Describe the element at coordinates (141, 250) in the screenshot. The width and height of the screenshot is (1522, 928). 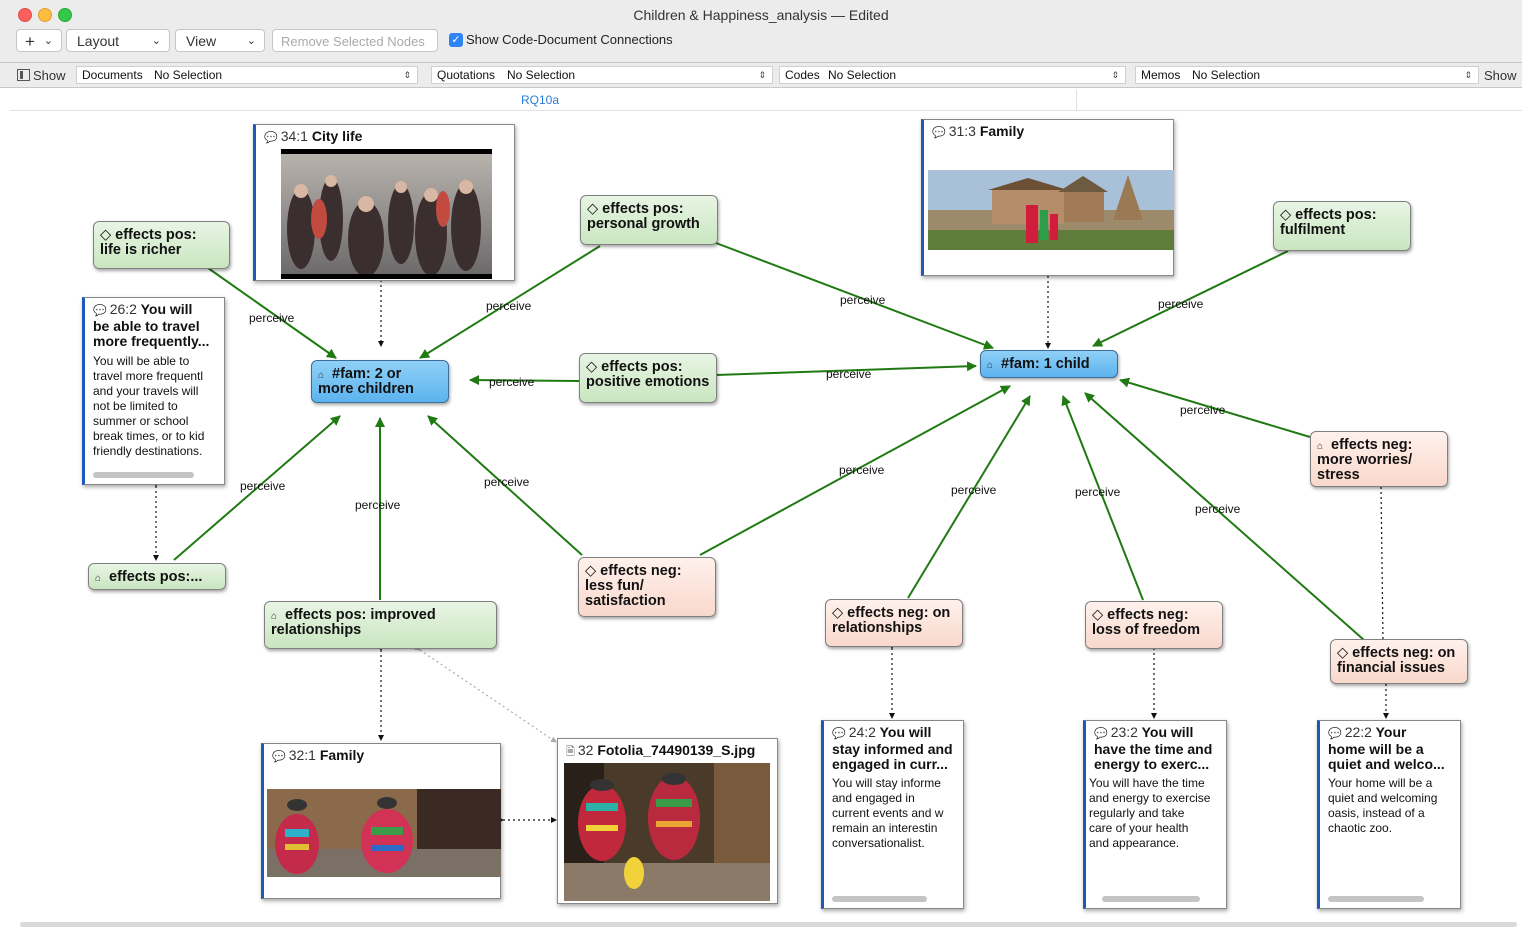
I see `node-label: life is richer` at that location.